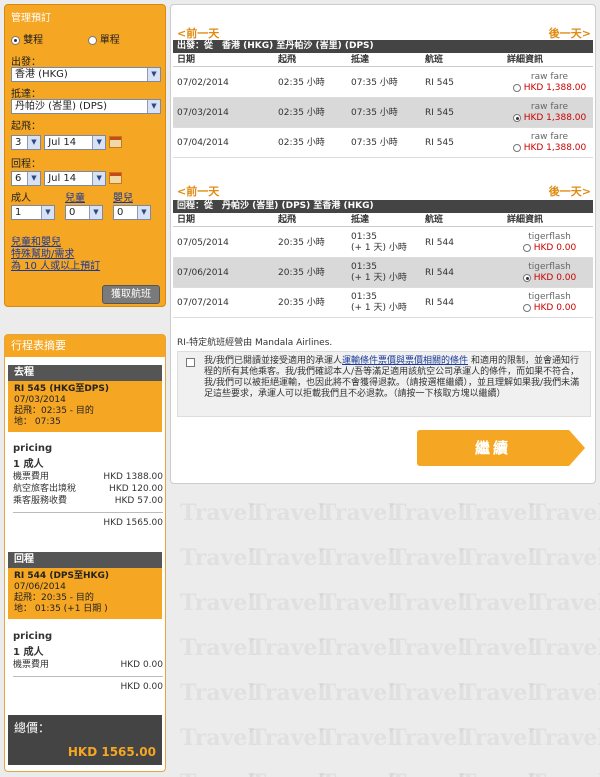 The height and width of the screenshot is (777, 600). What do you see at coordinates (383, 46) in the screenshot?
I see `outbound-route-bar: 出發：從 香港 (HKG) 至丹帕沙 (峇里) (DPS)` at bounding box center [383, 46].